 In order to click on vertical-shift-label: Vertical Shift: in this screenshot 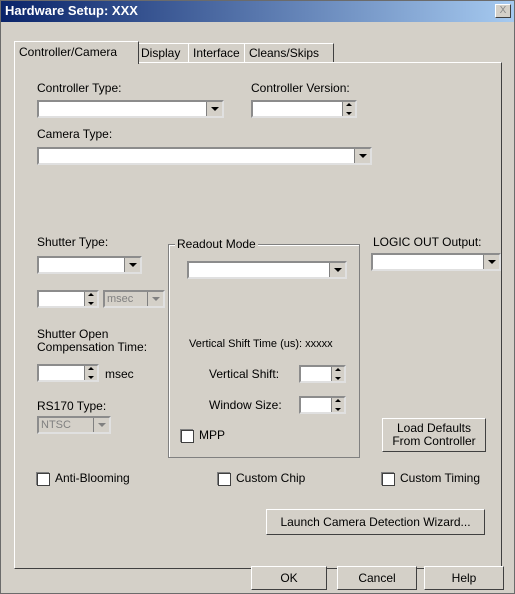, I will do `click(244, 374)`.